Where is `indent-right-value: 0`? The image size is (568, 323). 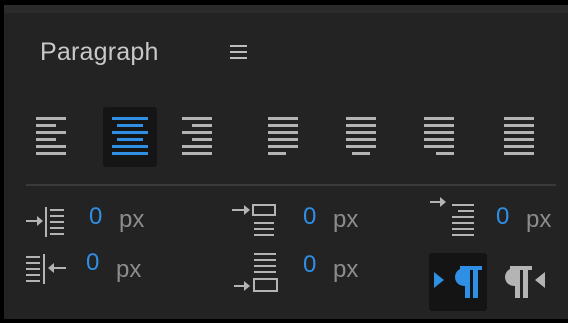 indent-right-value: 0 is located at coordinates (92, 263).